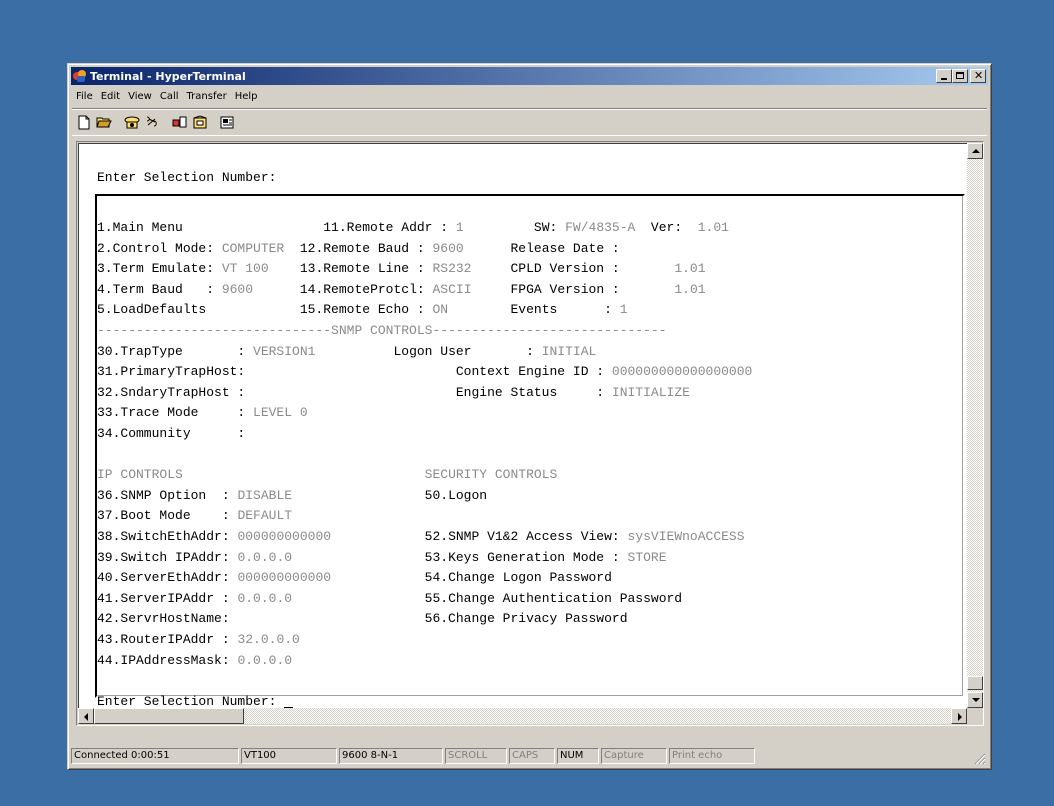  I want to click on menu-file: File, so click(84, 96).